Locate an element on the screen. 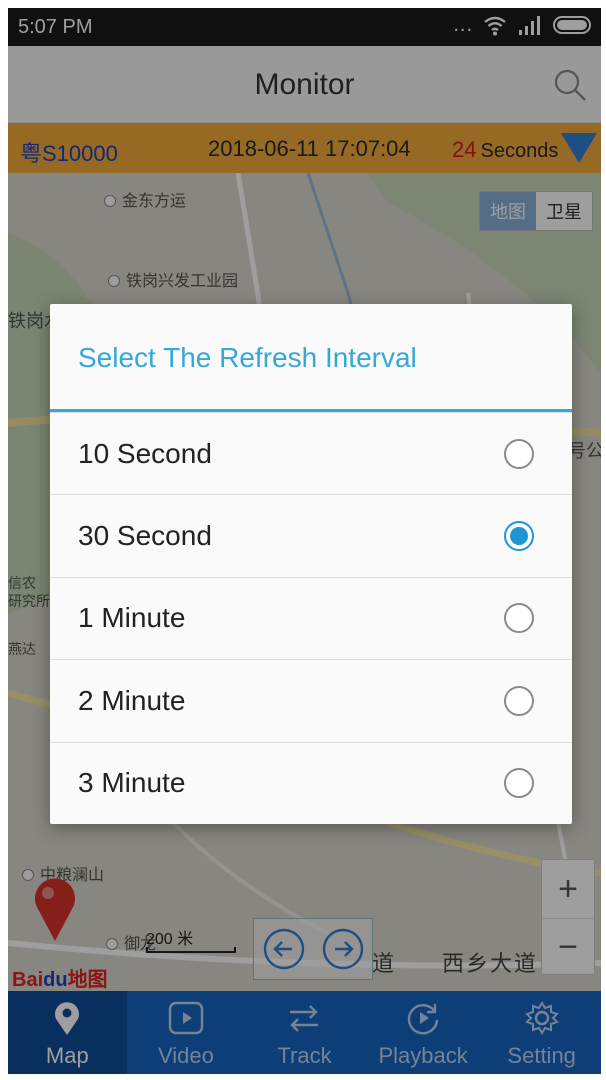  interval-option-2-minute: 2 Minute is located at coordinates (311, 700).